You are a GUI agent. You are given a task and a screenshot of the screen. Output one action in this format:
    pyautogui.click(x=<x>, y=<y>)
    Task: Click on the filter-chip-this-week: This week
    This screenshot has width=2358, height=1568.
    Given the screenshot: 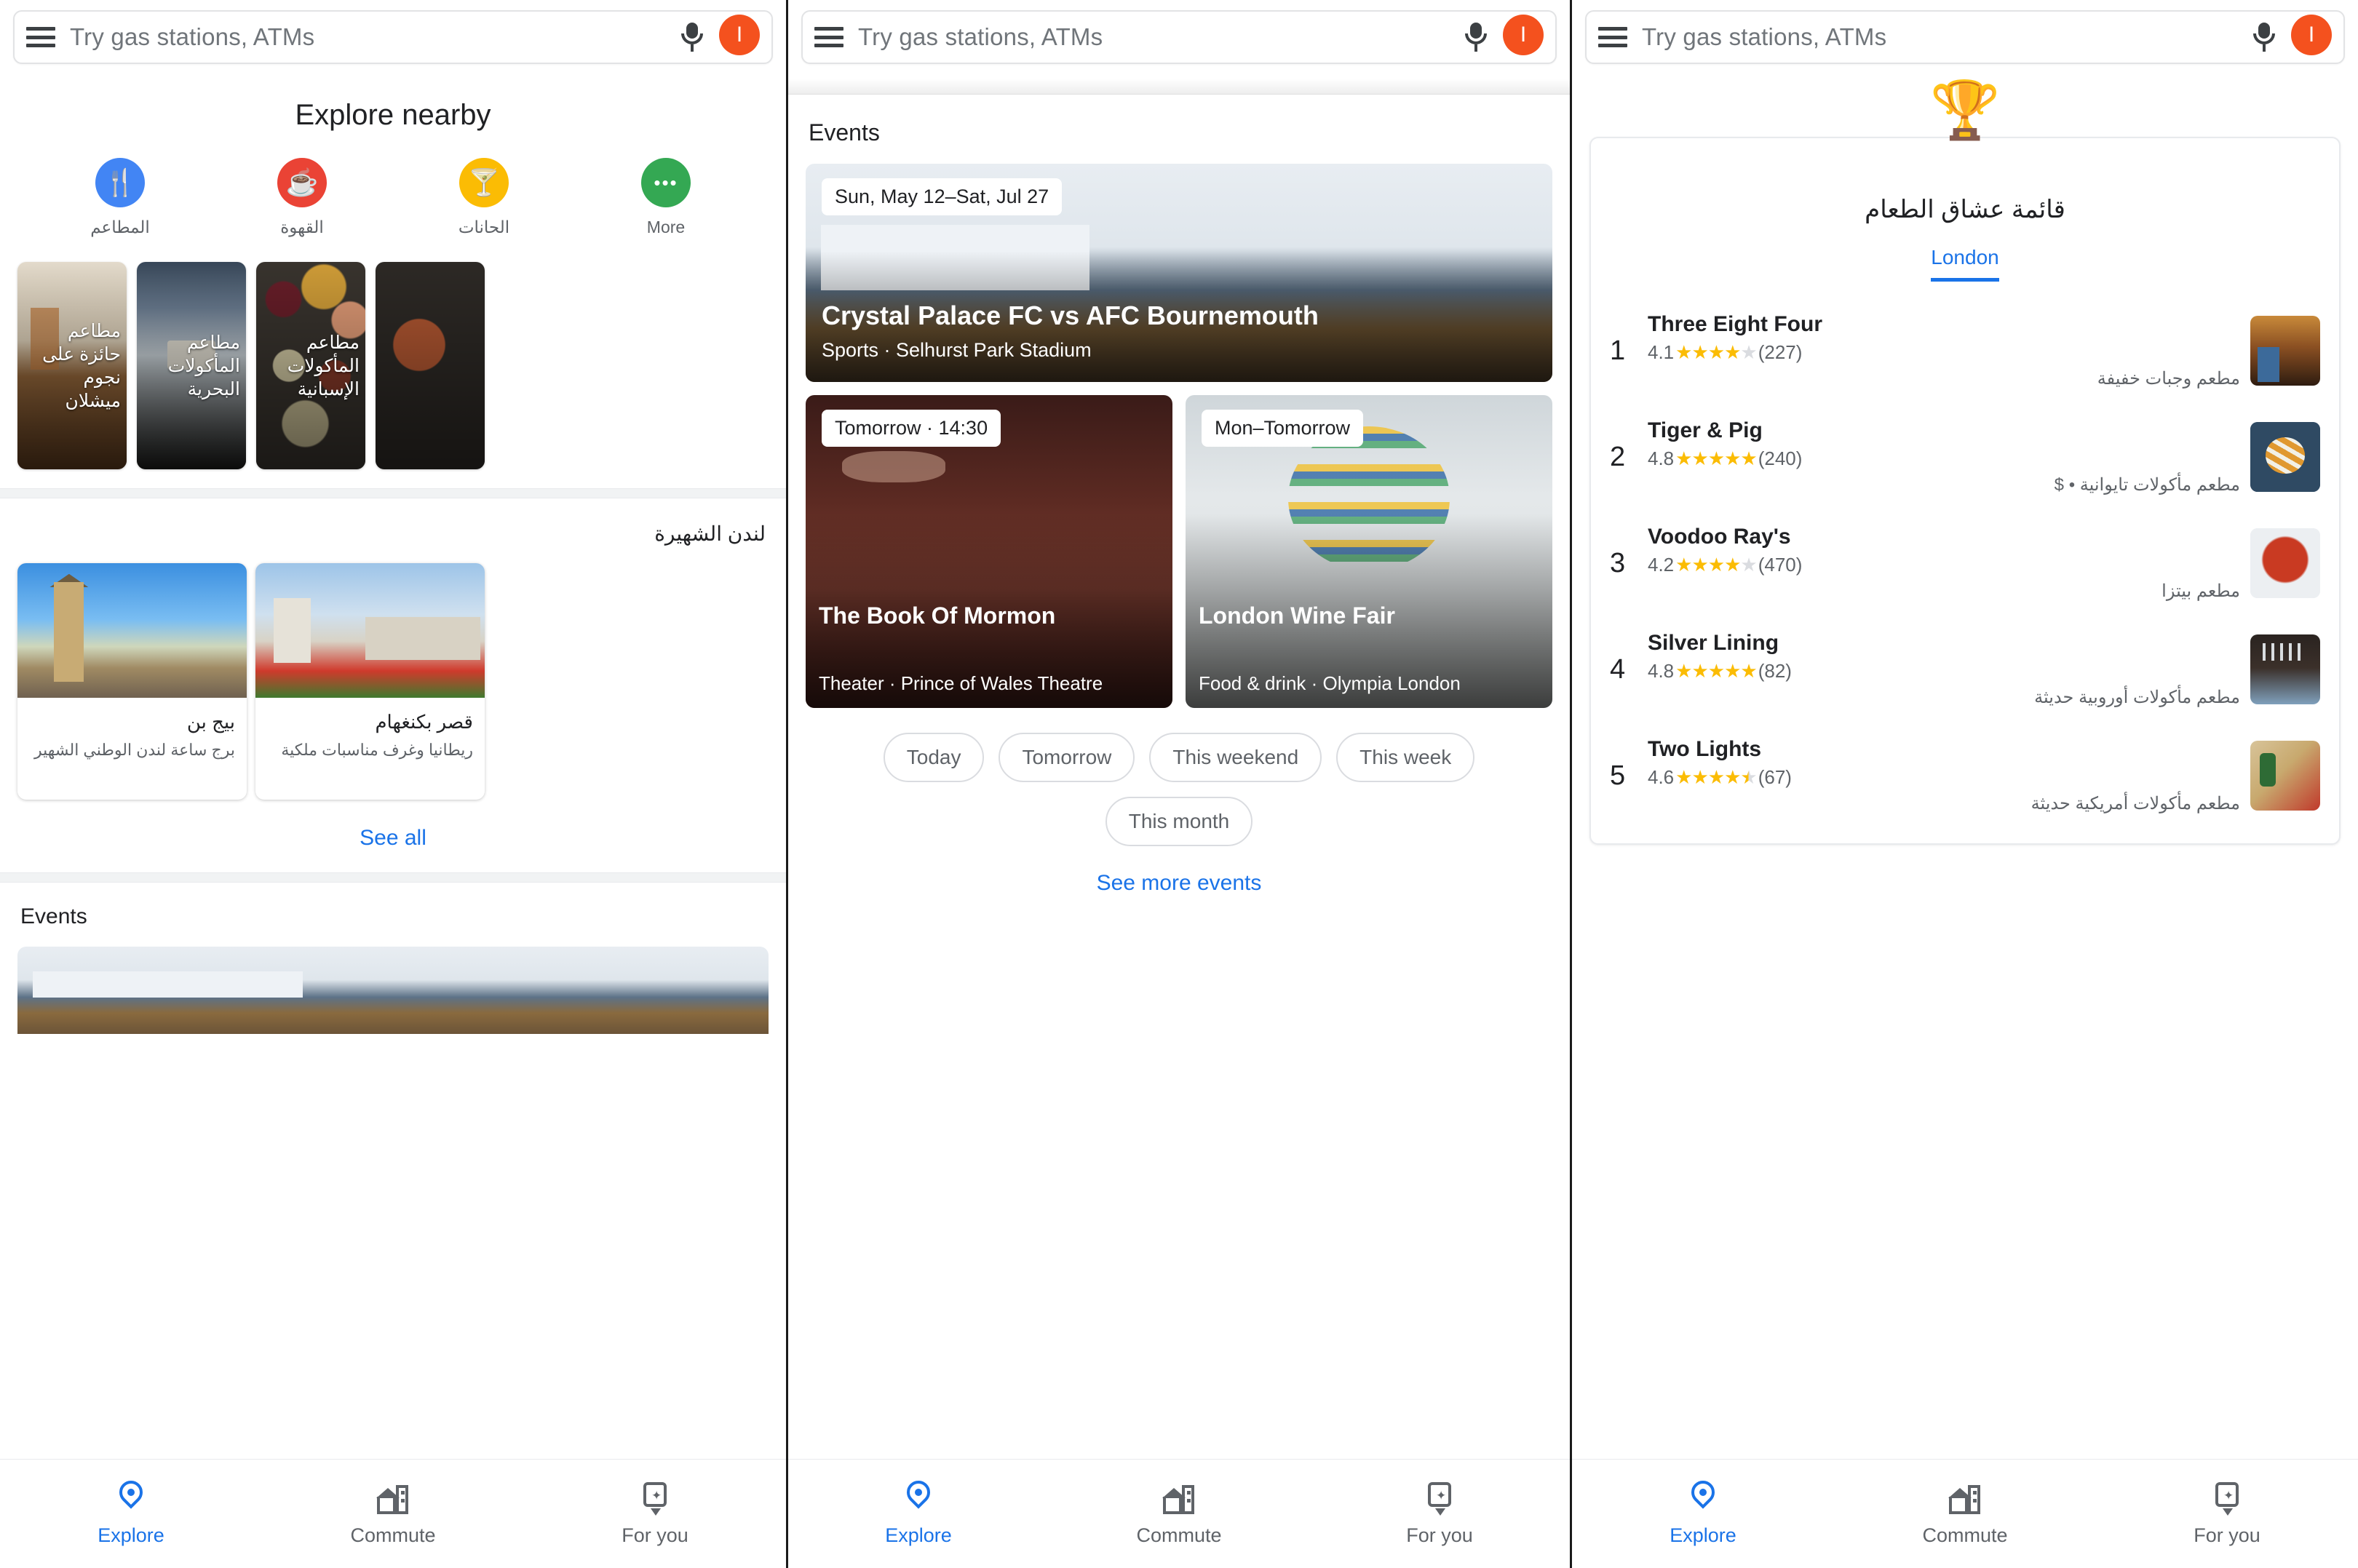 What is the action you would take?
    pyautogui.click(x=1405, y=757)
    